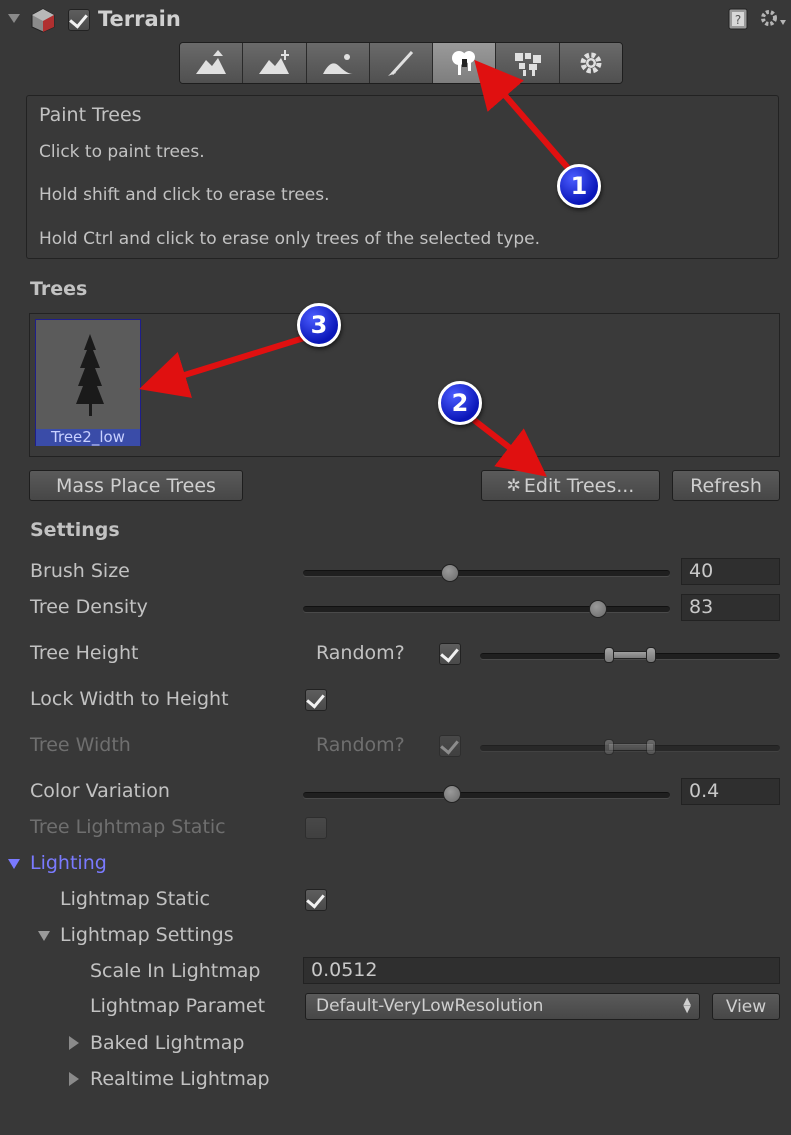  Describe the element at coordinates (167, 1043) in the screenshot. I see `baked-lightmap-label: Baked Lightmap` at that location.